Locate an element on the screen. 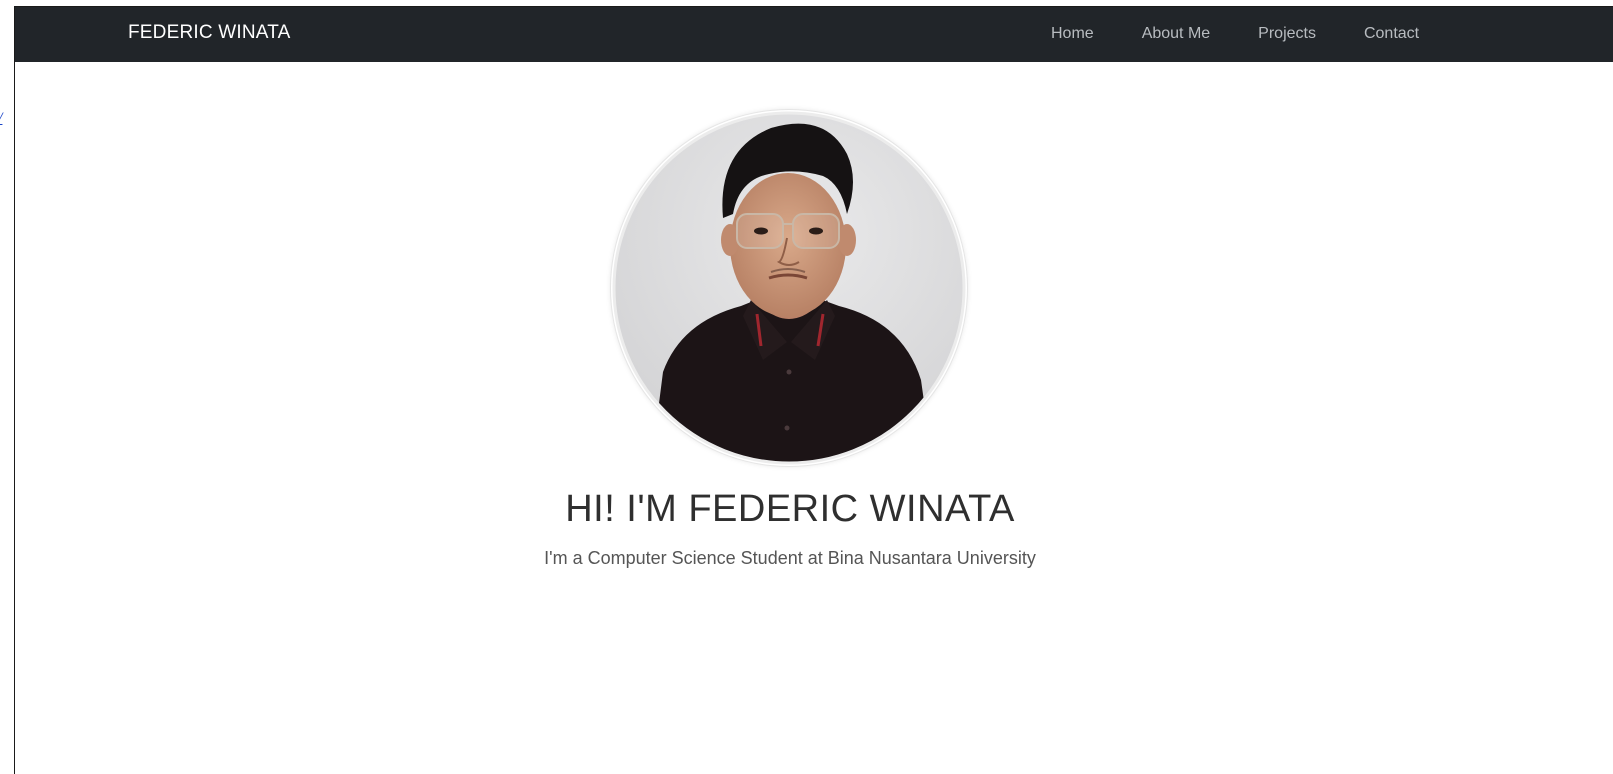 Image resolution: width=1613 pixels, height=774 pixels. brand-link: FEDERIC WINATA is located at coordinates (209, 33).